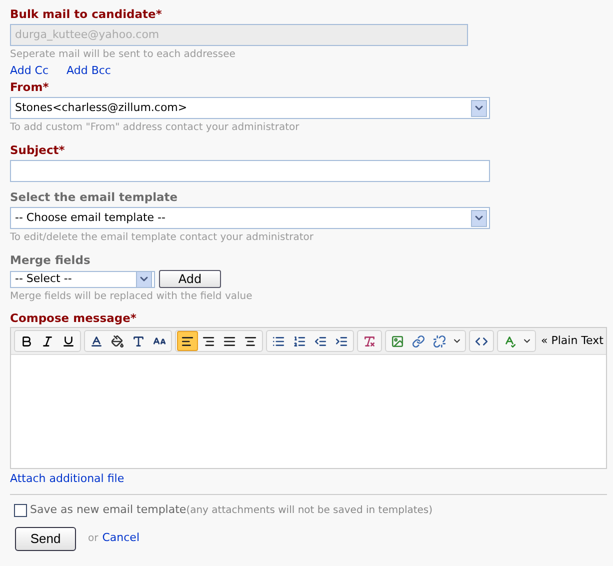  What do you see at coordinates (369, 341) in the screenshot?
I see `clear-format-icon` at bounding box center [369, 341].